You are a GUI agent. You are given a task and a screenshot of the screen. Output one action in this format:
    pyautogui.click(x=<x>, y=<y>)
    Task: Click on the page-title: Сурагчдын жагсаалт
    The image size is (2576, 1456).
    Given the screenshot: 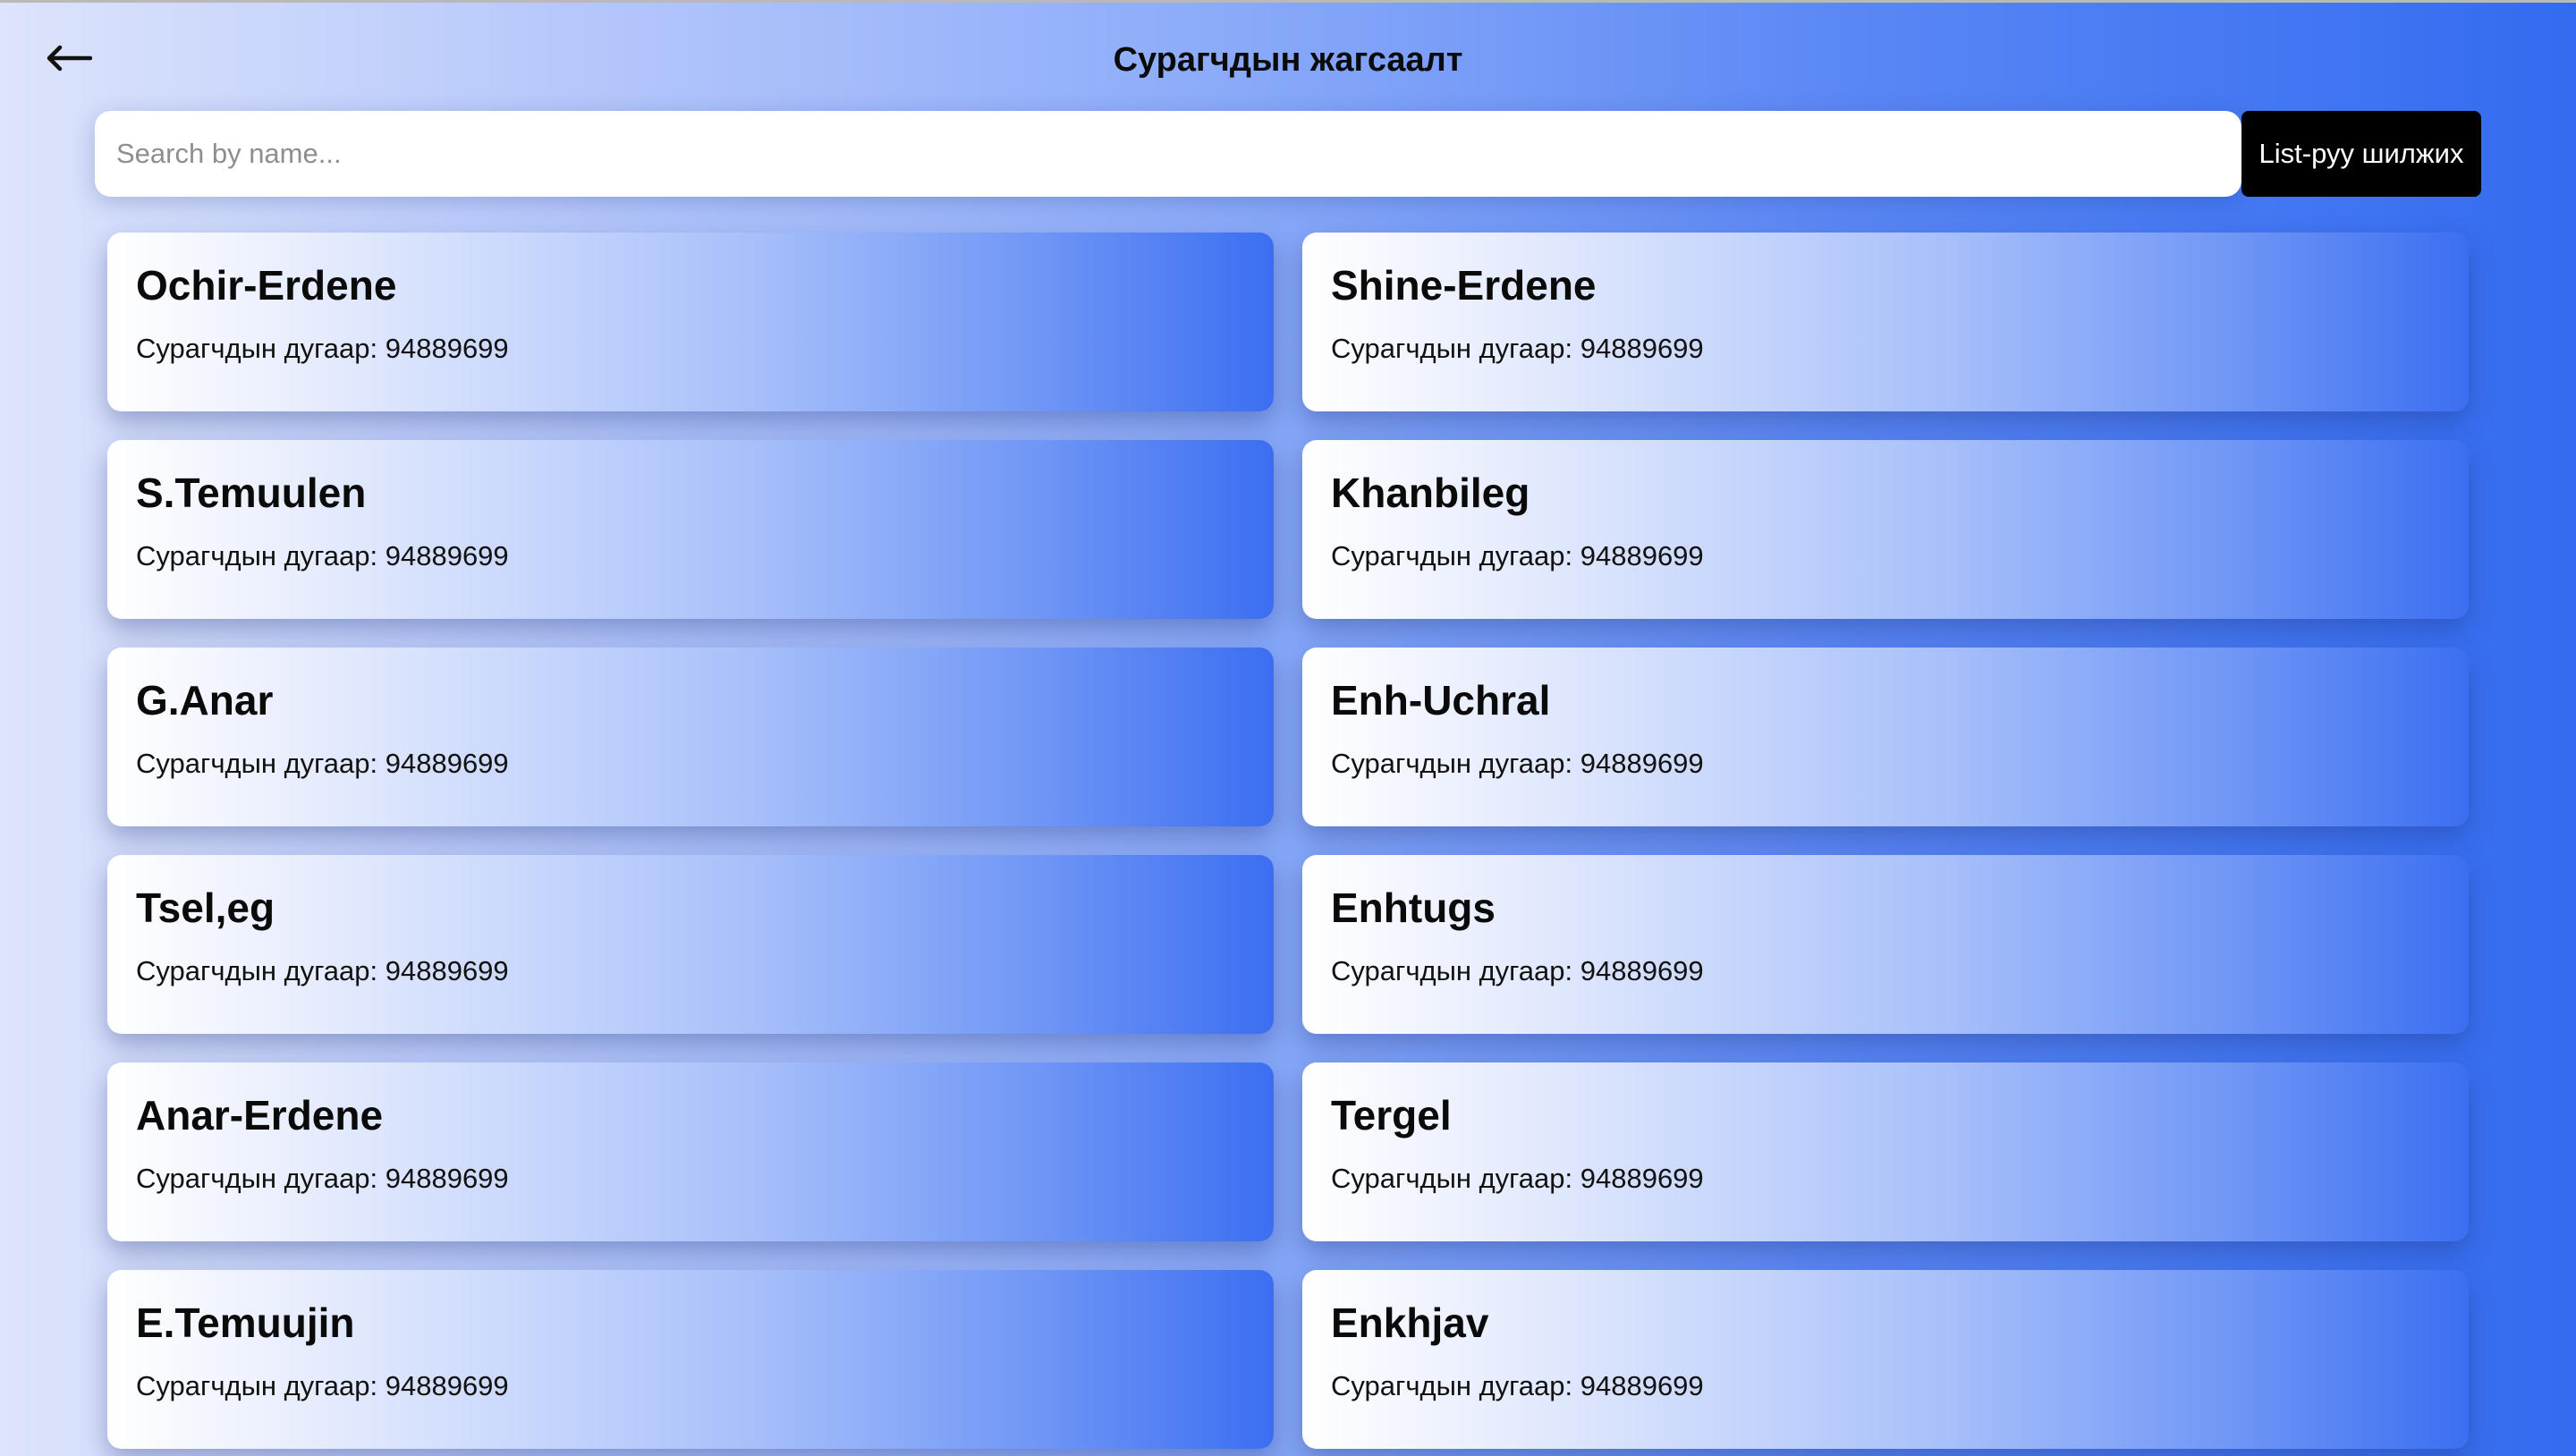 What is the action you would take?
    pyautogui.click(x=1288, y=60)
    